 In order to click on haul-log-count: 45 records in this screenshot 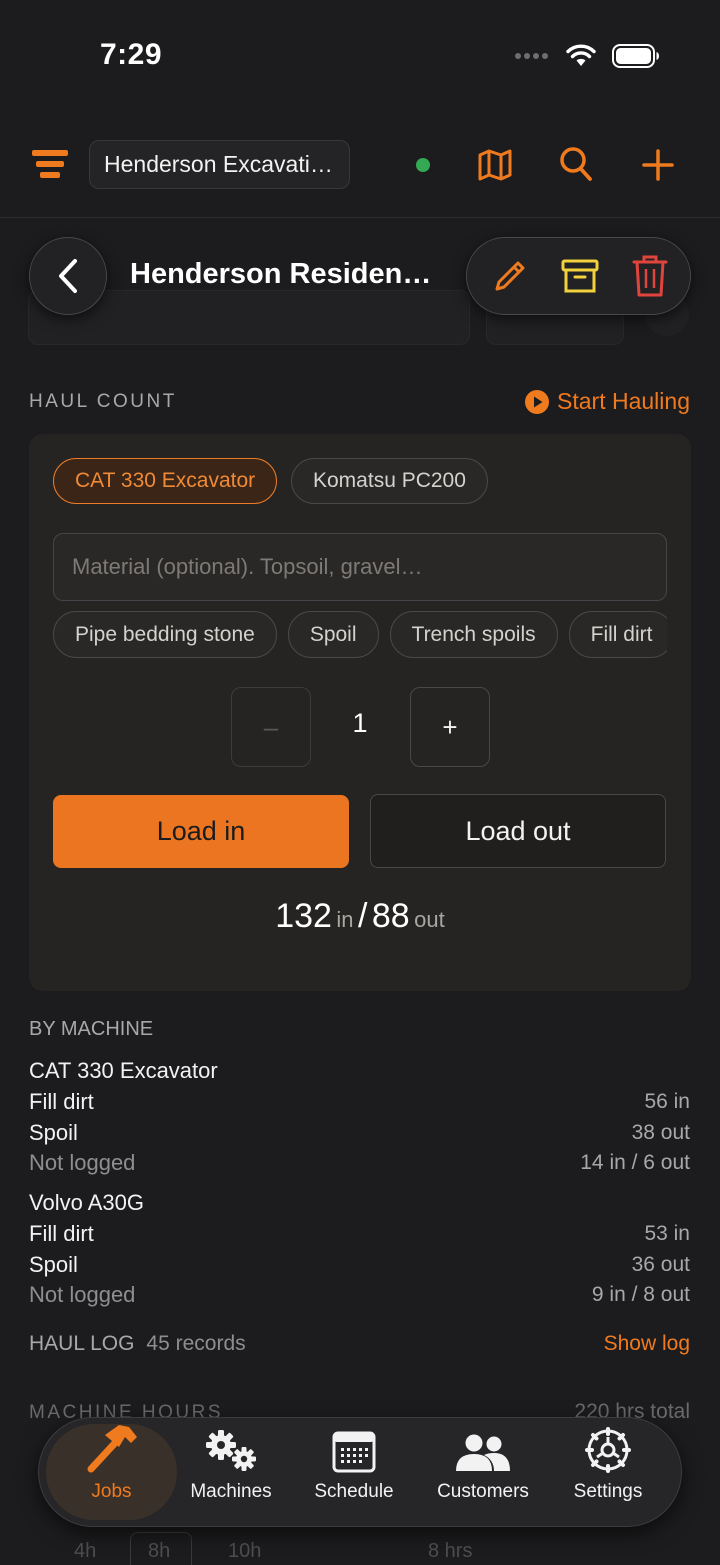, I will do `click(196, 1343)`.